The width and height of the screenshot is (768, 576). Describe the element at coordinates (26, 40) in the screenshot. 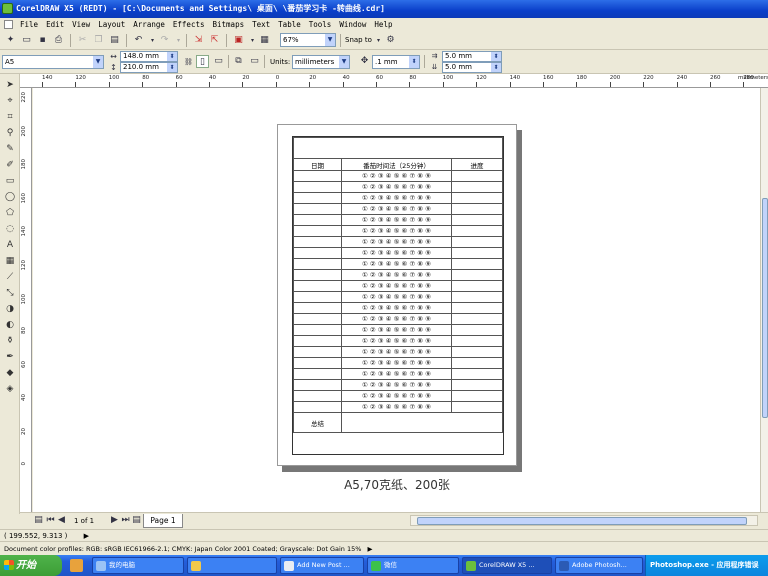

I see `open-folder-icon: ▭` at that location.